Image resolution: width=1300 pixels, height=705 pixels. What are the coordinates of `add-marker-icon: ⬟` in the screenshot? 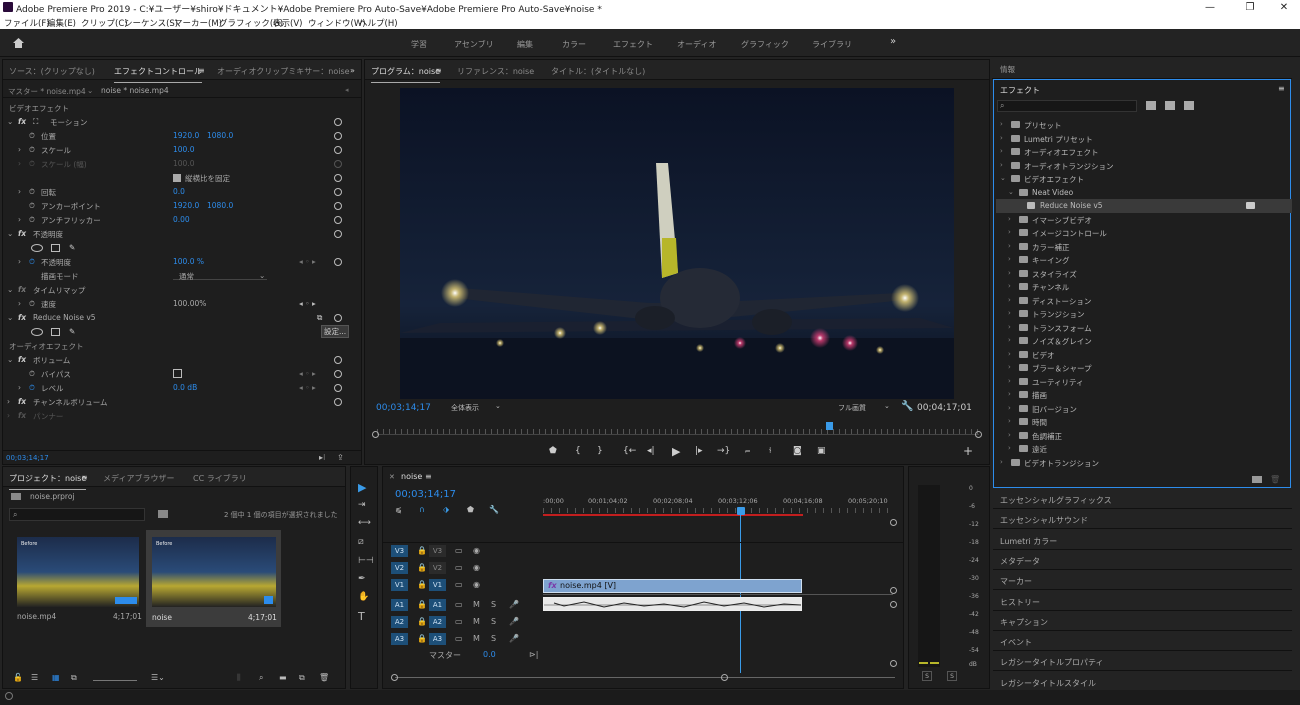 It's located at (553, 451).